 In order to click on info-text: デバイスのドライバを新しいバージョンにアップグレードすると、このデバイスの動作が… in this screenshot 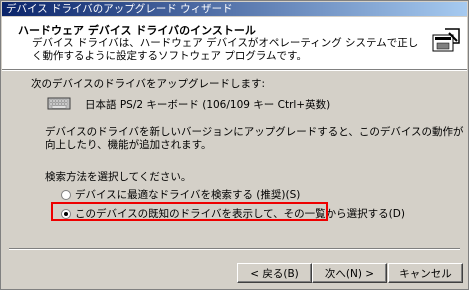, I will do `click(254, 138)`.